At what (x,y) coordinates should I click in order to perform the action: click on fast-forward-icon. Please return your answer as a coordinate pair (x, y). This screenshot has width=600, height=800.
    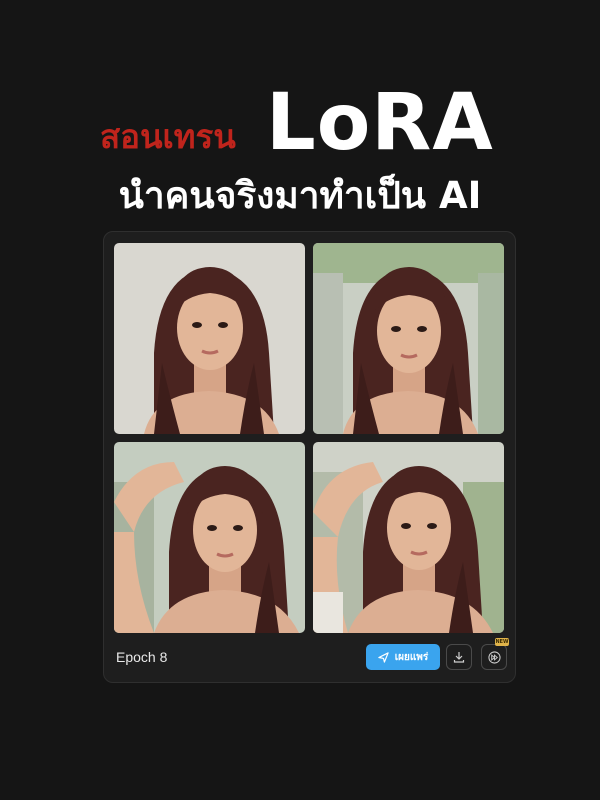
    Looking at the image, I should click on (494, 657).